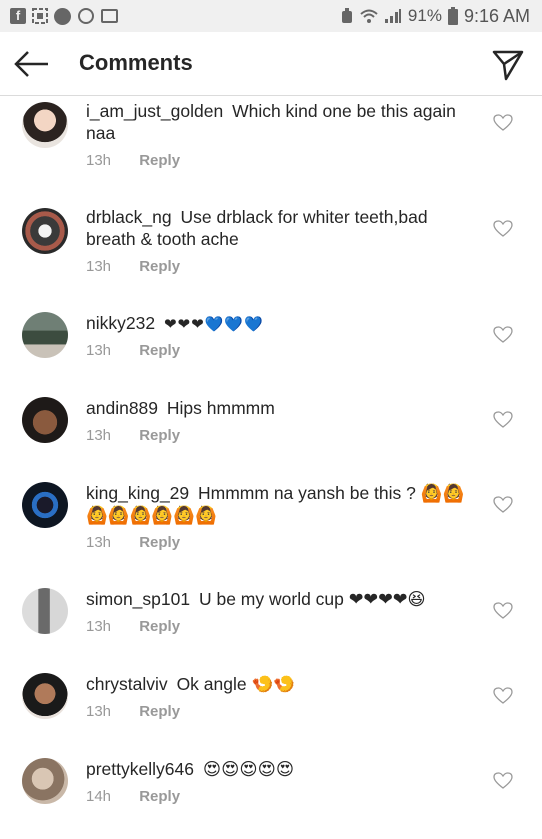  Describe the element at coordinates (271, 711) in the screenshot. I see `comment-item: chrystalviv Ok angle 🍤🍤 13h Reply` at that location.